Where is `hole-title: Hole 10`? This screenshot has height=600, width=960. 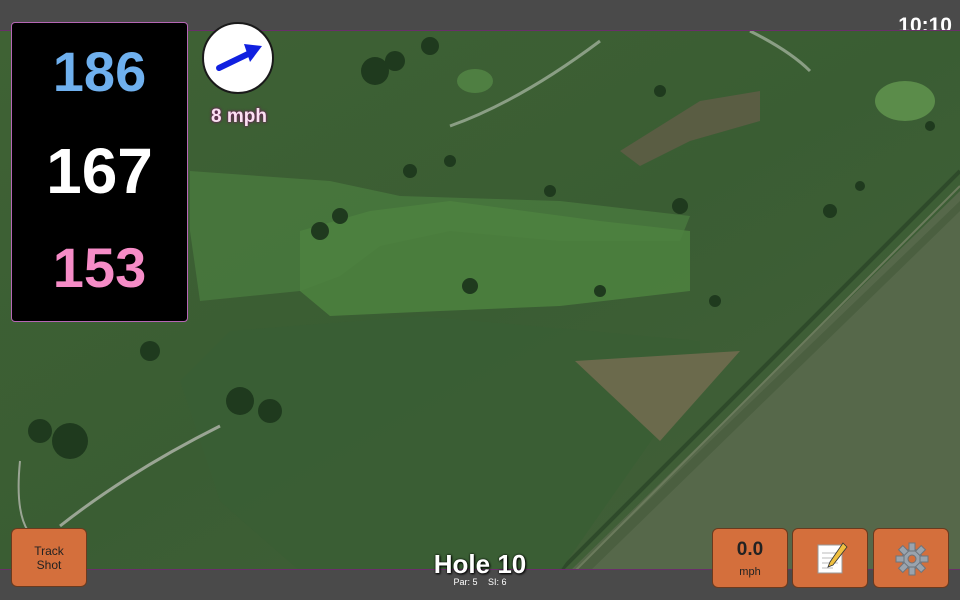
hole-title: Hole 10 is located at coordinates (480, 564).